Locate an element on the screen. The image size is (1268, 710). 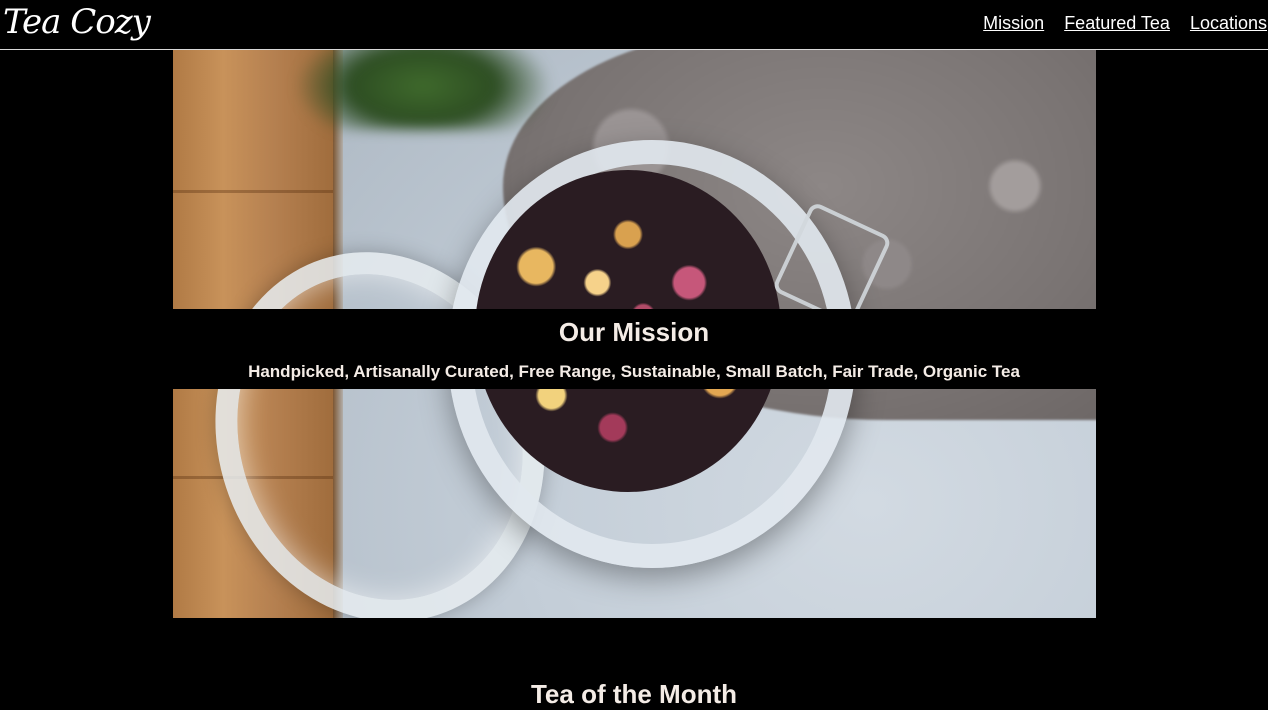
site-header: Tea Cozy Mission Featured Tea Locations is located at coordinates (634, 25).